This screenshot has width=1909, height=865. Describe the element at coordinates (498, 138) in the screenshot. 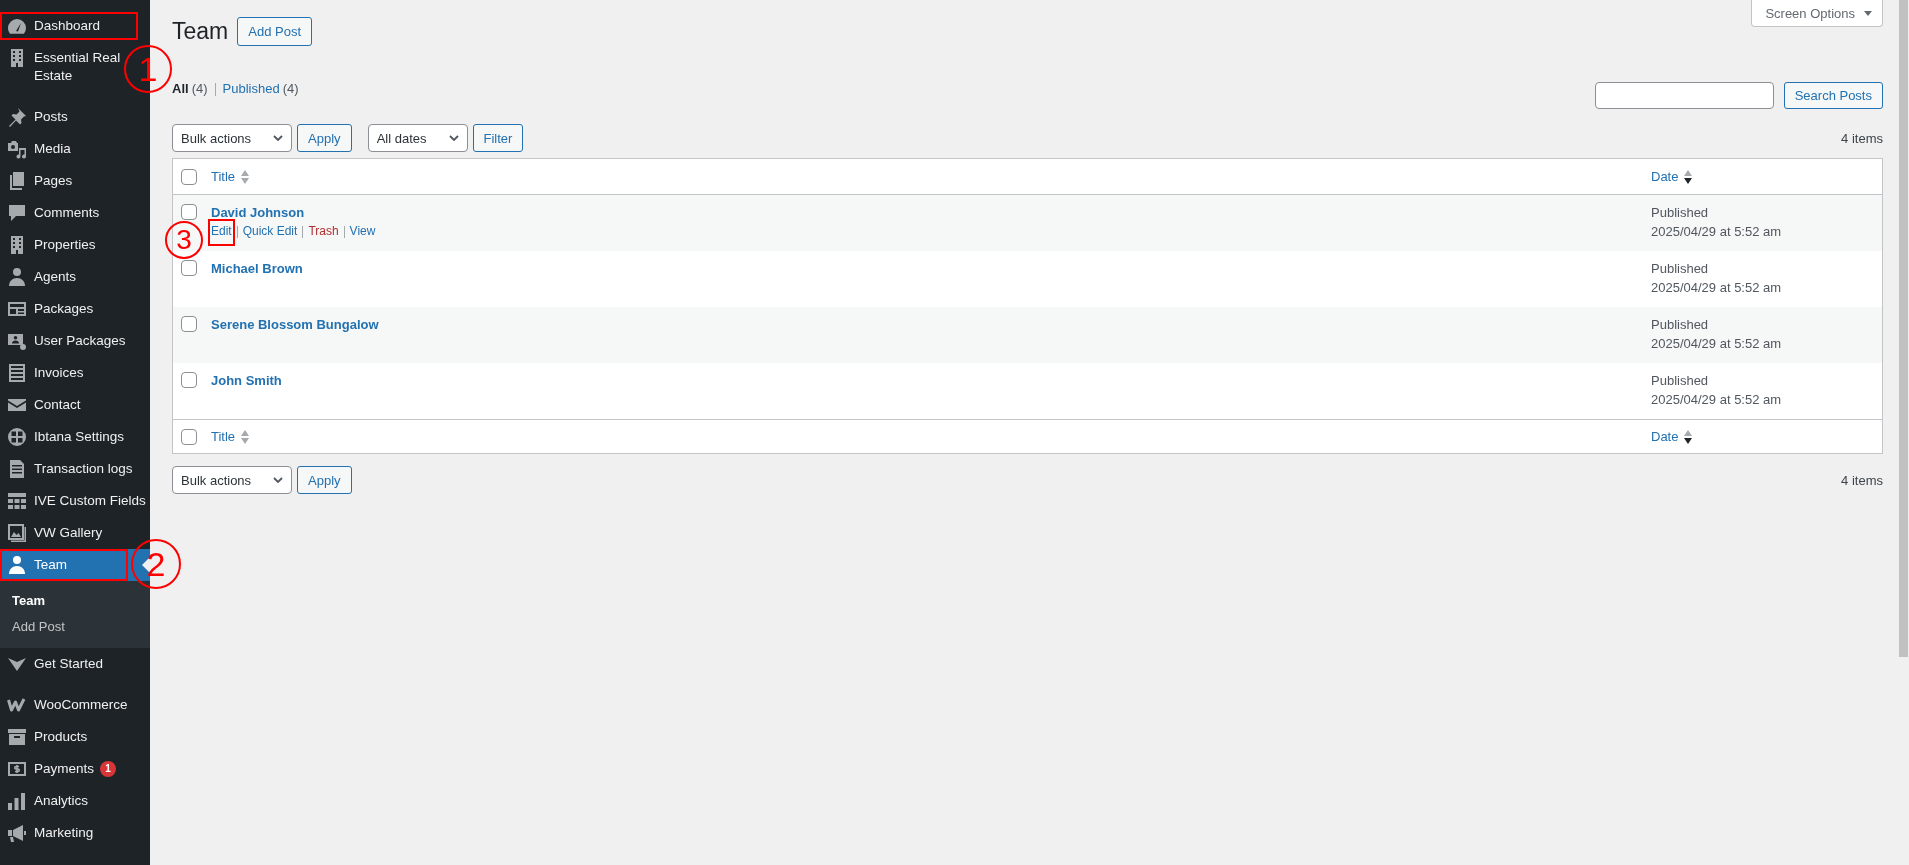

I see `filter-button: Filter` at that location.